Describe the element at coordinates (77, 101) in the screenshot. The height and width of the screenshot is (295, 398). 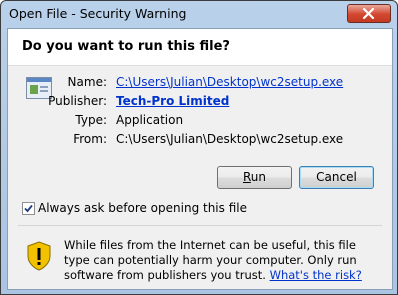
I see `publisher-label: Publisher:` at that location.